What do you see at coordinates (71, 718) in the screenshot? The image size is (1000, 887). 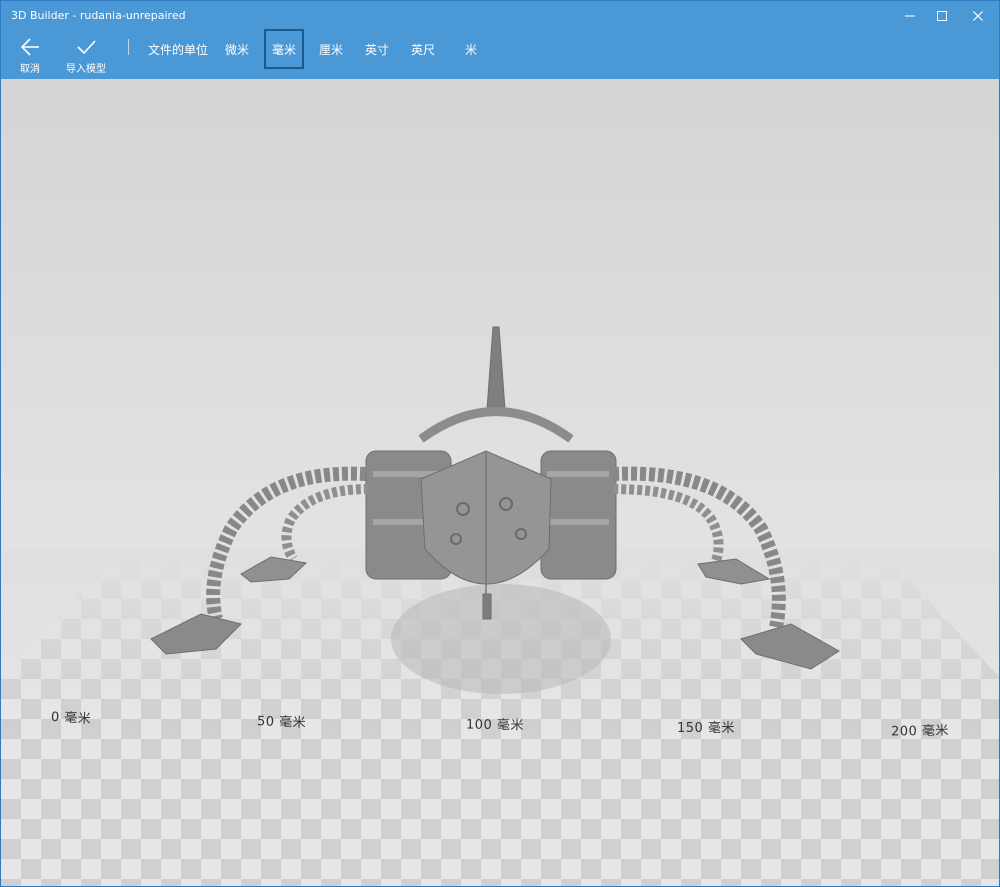 I see `ruler-tick-label: 0 毫米` at bounding box center [71, 718].